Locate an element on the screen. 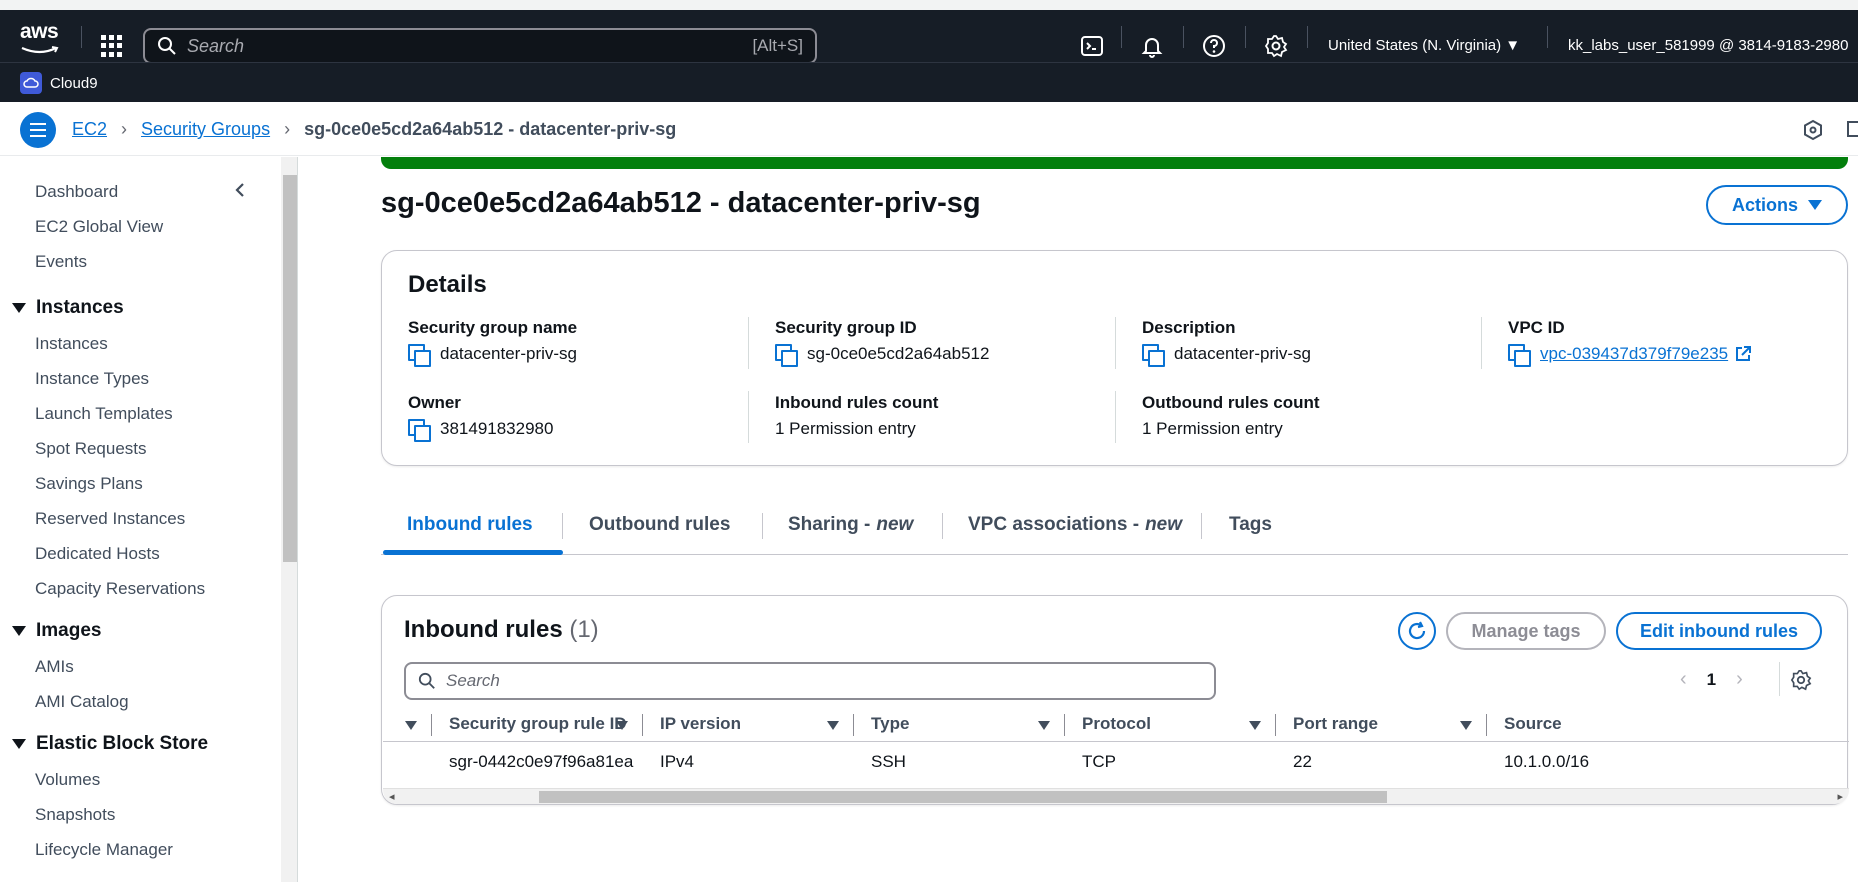 The image size is (1858, 882). region-selector: United States (N. Virginia) ▼ is located at coordinates (1424, 45).